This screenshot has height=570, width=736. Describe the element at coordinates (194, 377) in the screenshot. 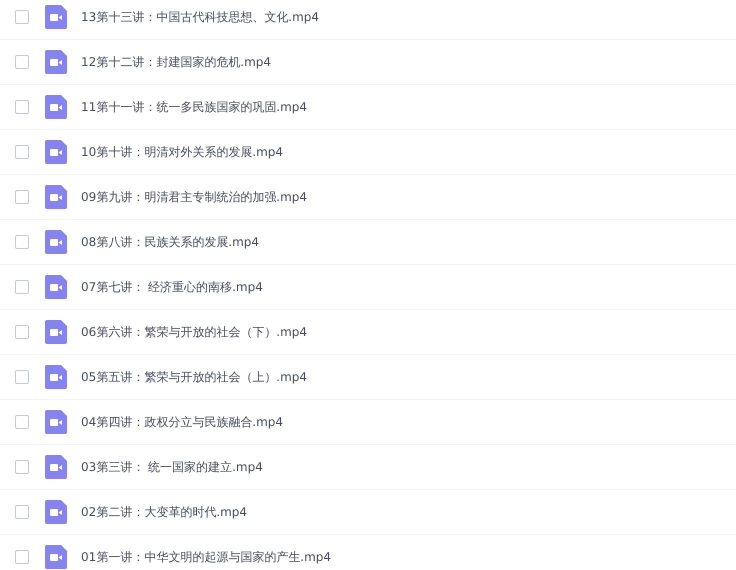

I see `file-name: 05第五讲：繁荣与开放的社会（上）.mp4` at that location.